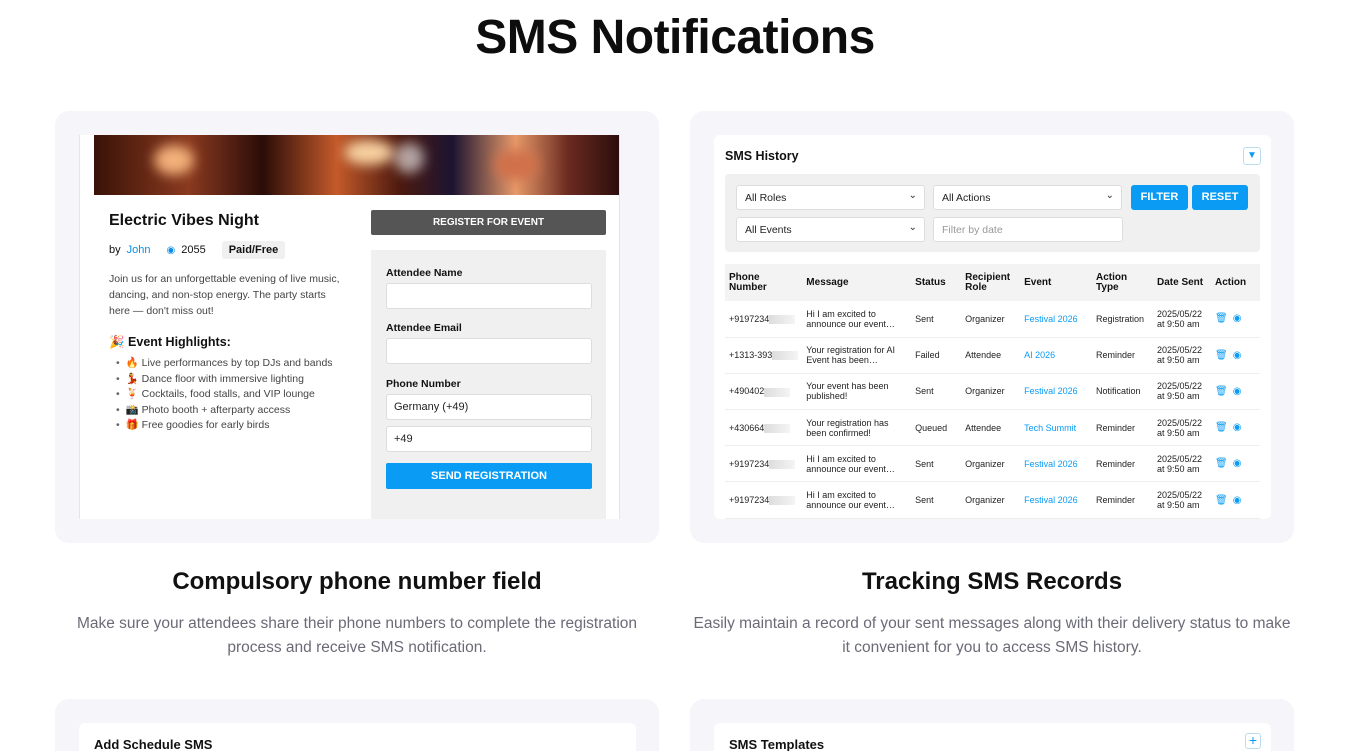 The width and height of the screenshot is (1360, 751). I want to click on feature-title-phone-field: Compulsory phone number field, so click(357, 581).